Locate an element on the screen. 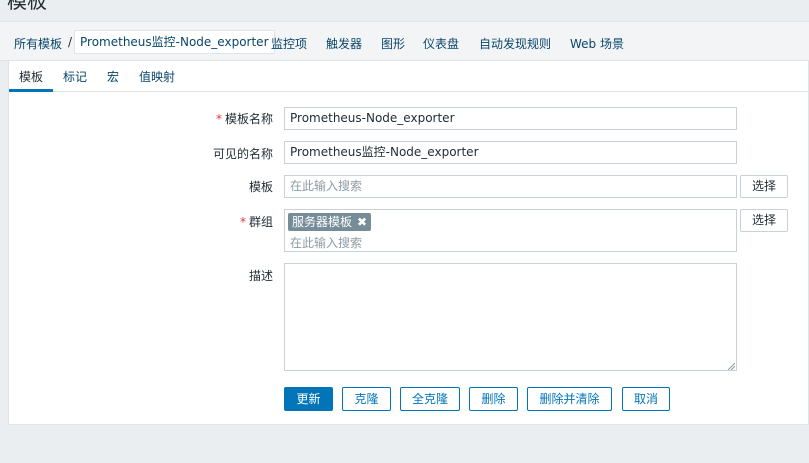 Image resolution: width=809 pixels, height=463 pixels. template-name-field: Prometheus-Node_exporter is located at coordinates (510, 118).